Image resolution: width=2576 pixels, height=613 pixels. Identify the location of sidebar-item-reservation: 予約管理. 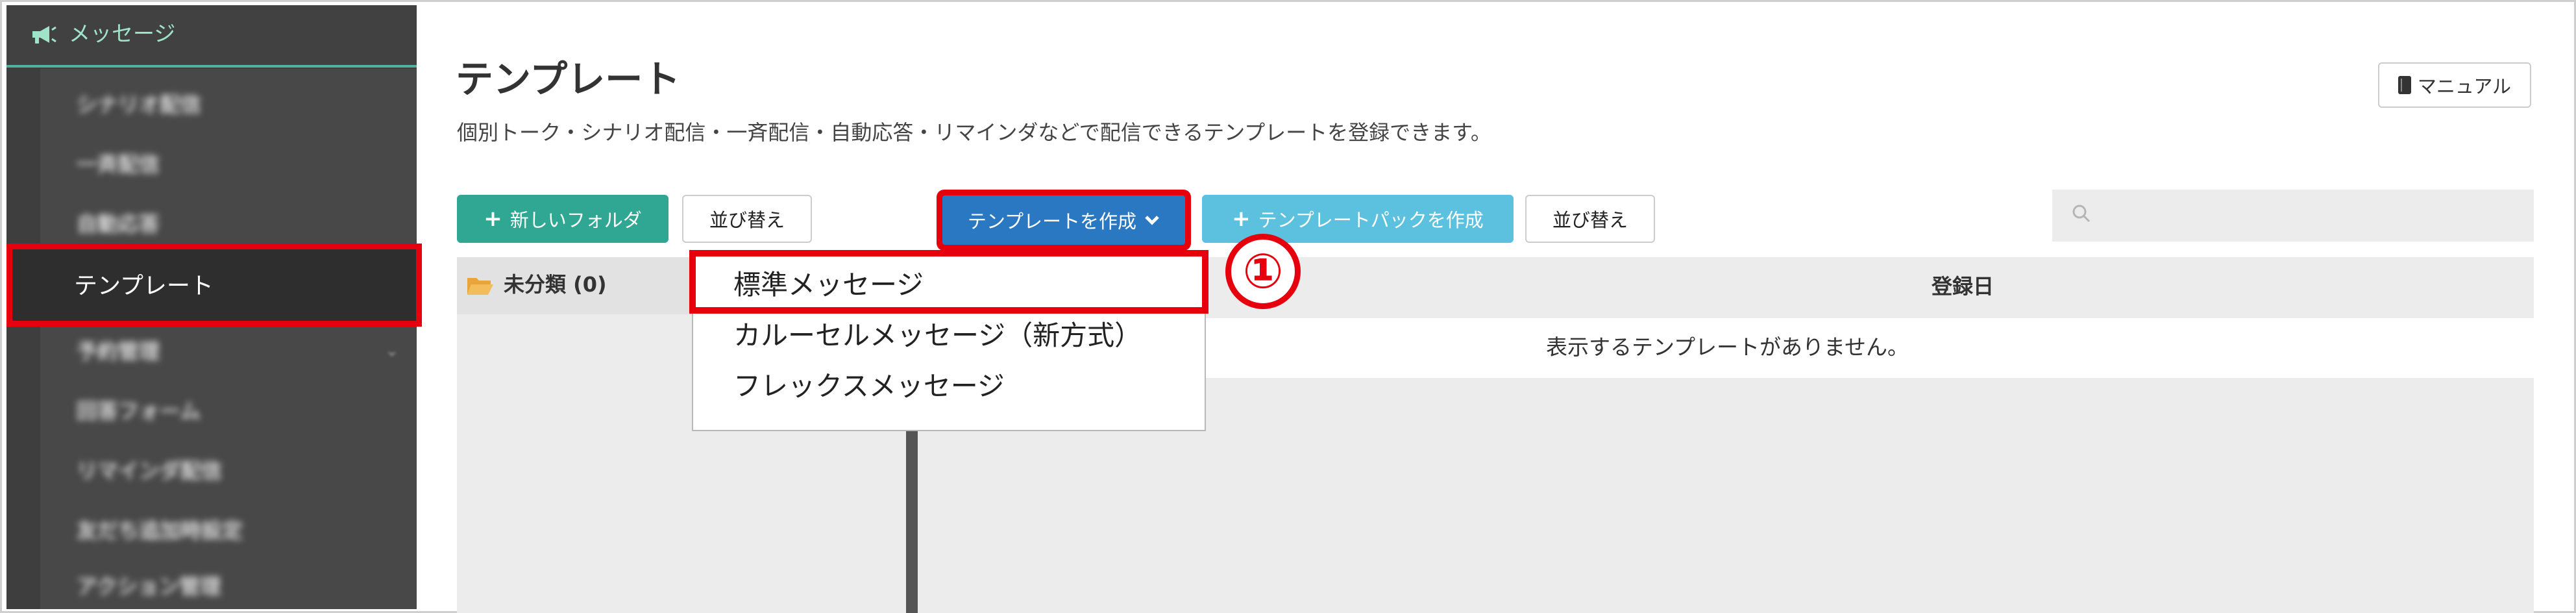
(118, 350).